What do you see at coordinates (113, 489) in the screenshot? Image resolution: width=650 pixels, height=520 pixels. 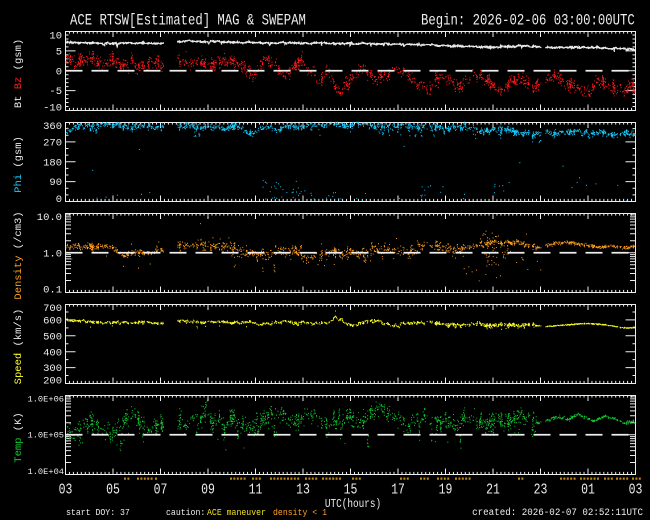 I see `svg-text: 05` at bounding box center [113, 489].